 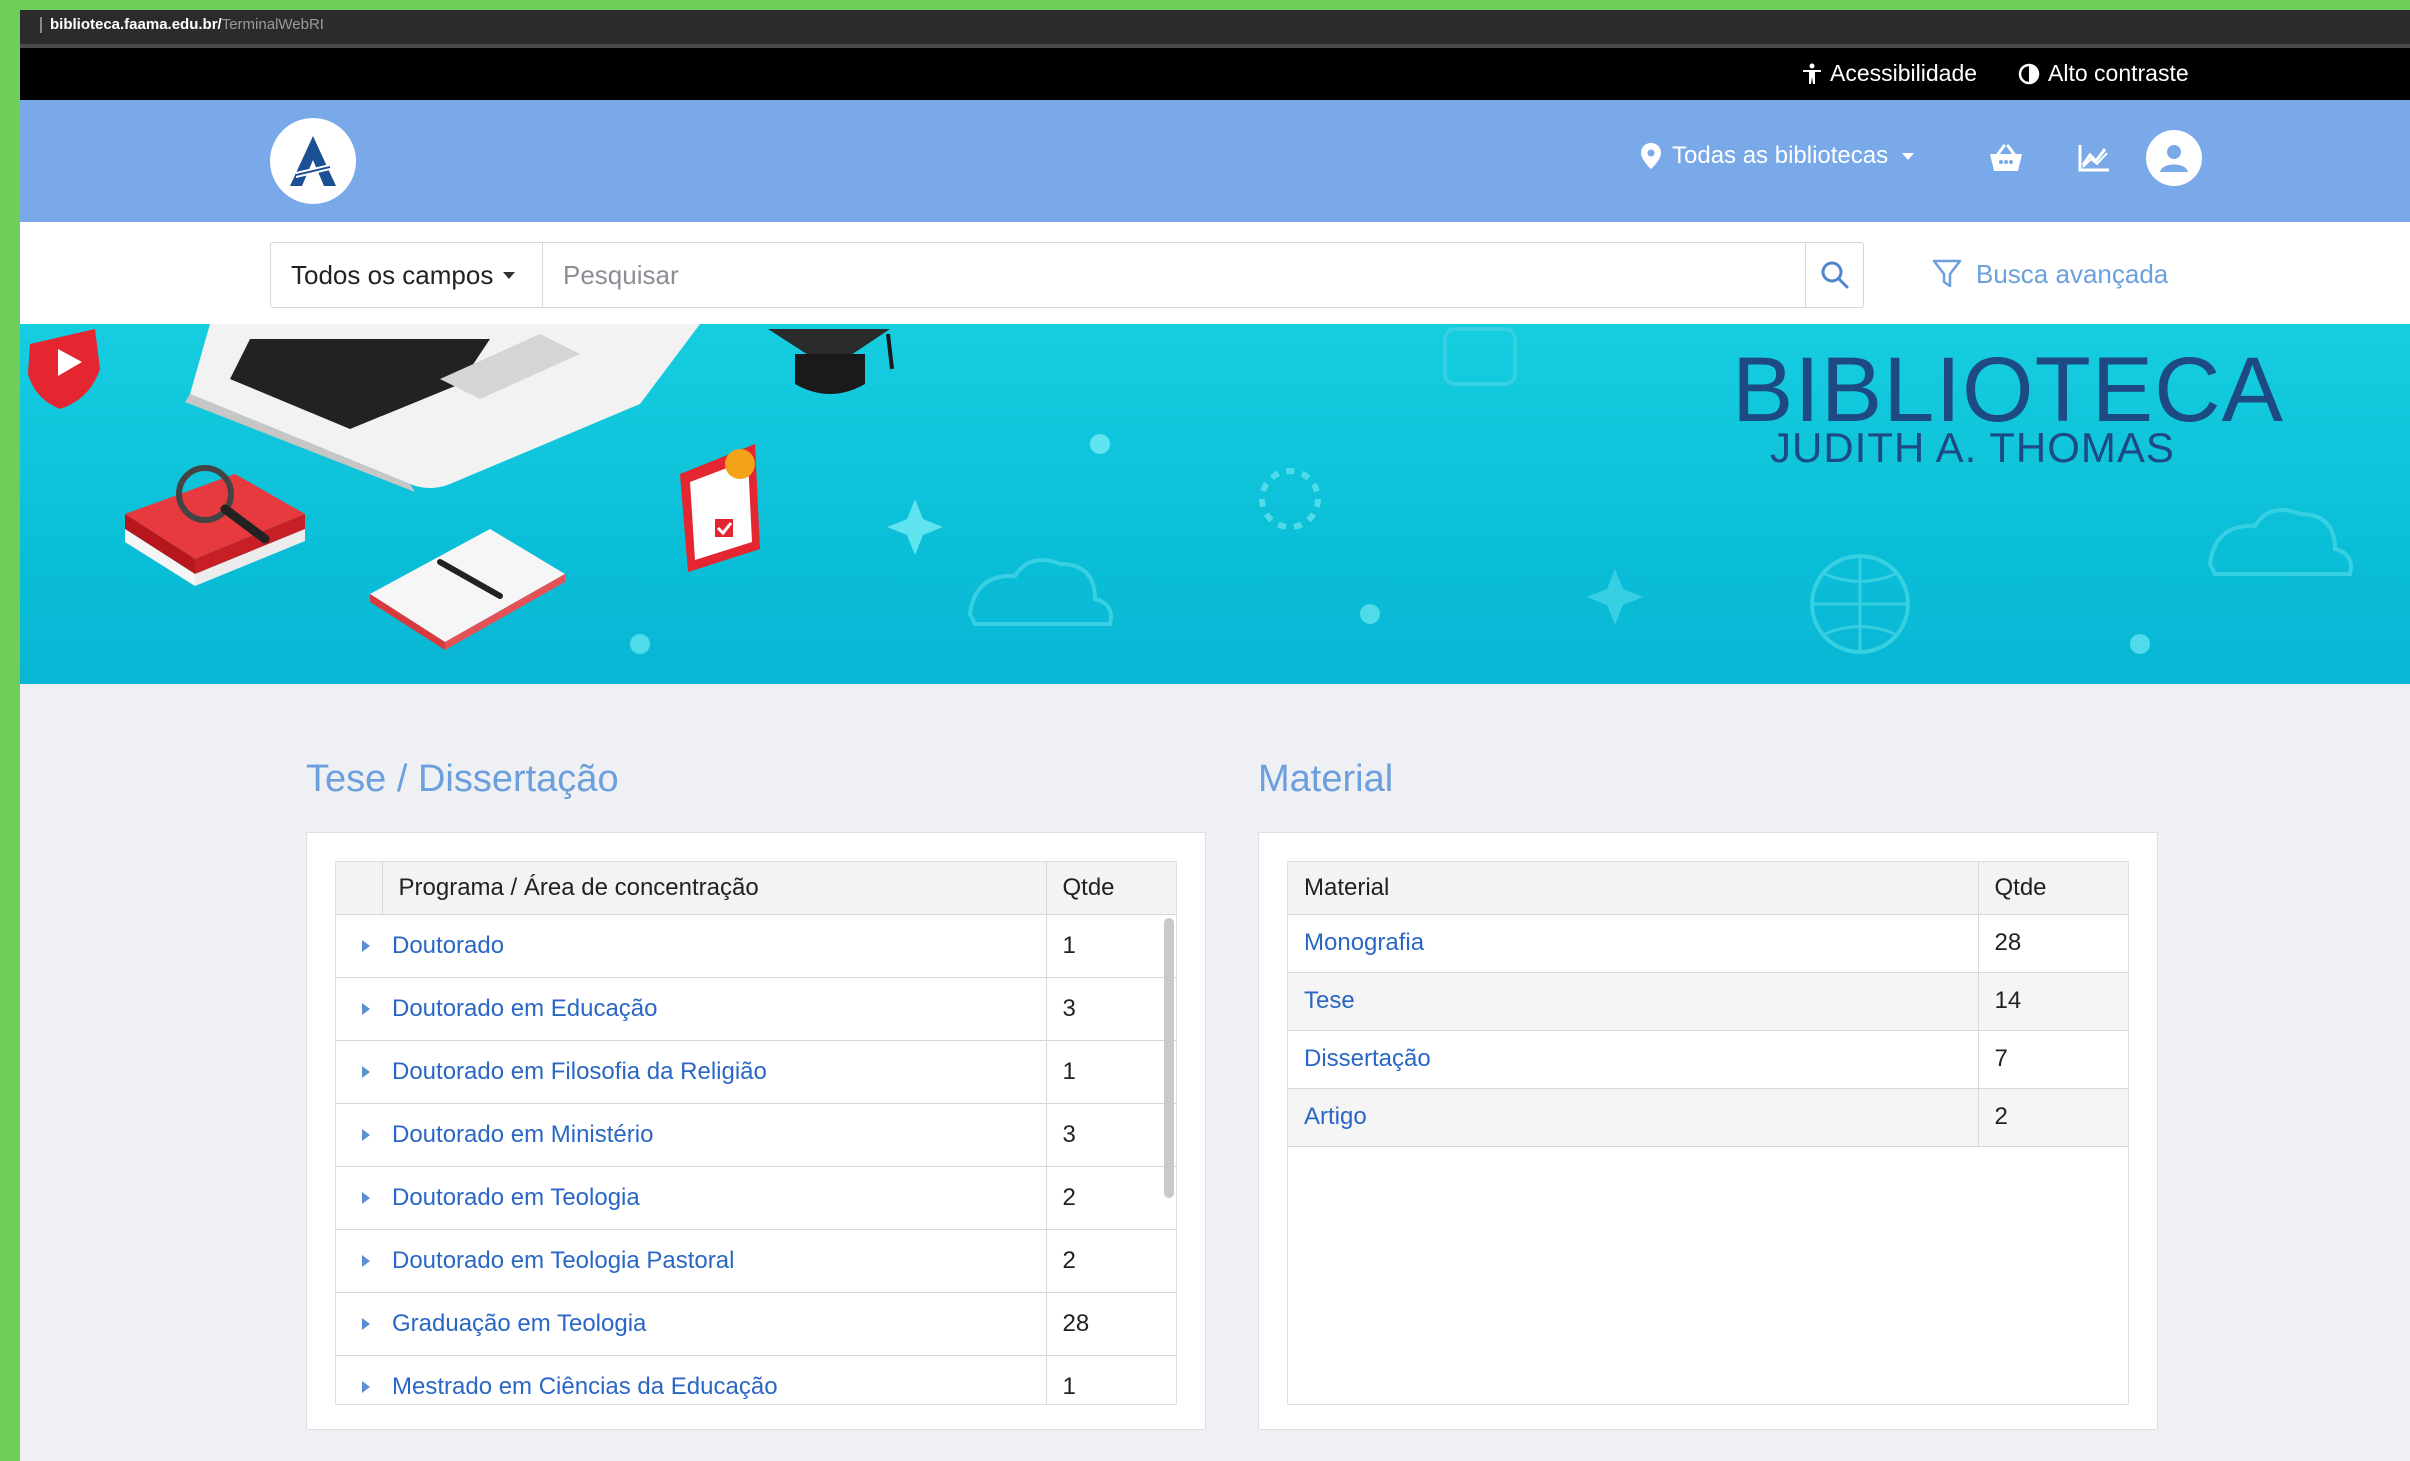 What do you see at coordinates (519, 1323) in the screenshot?
I see `program-link: Graduação em Teologia` at bounding box center [519, 1323].